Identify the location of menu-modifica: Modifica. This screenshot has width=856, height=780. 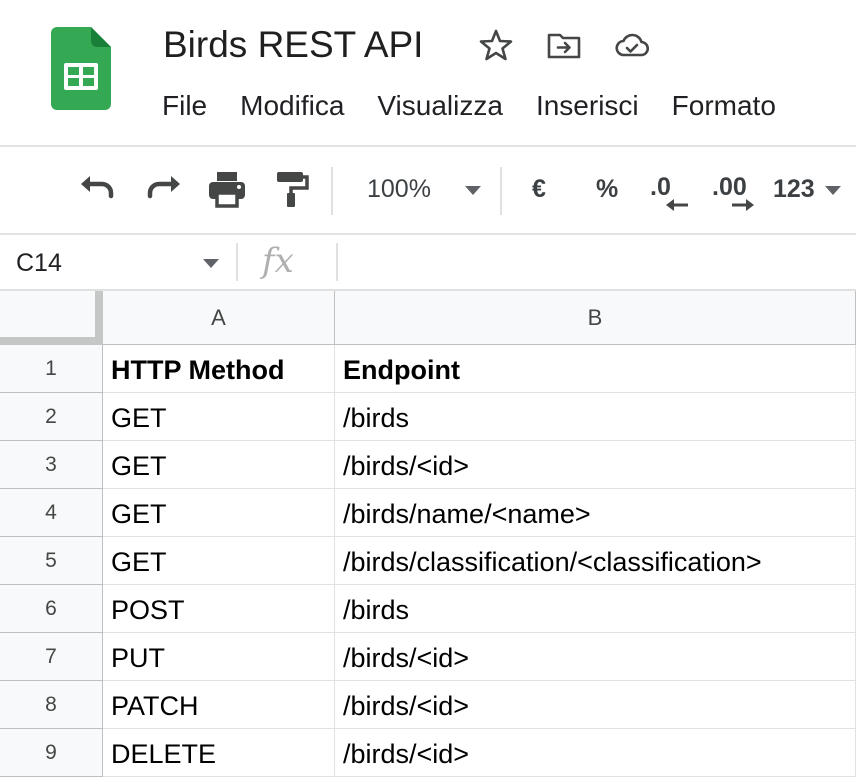
(292, 106).